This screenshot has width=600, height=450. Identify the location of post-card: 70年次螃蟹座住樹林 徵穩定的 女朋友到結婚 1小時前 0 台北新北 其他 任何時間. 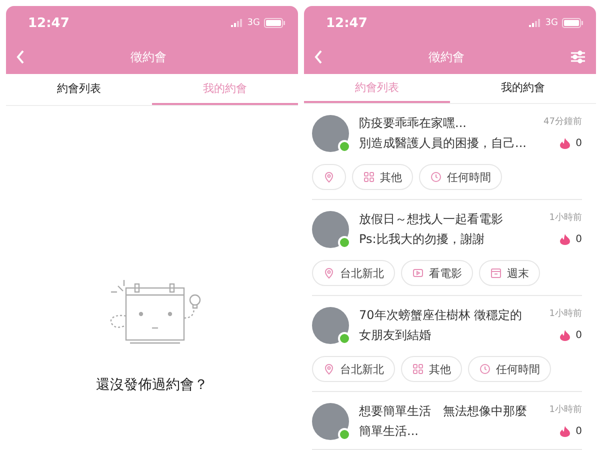
(447, 344).